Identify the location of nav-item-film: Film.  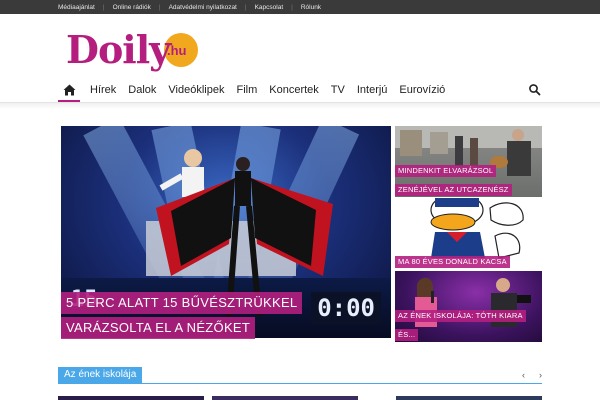
(246, 90).